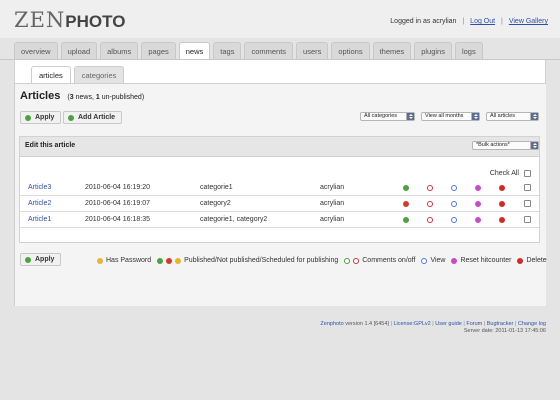 The height and width of the screenshot is (400, 560). Describe the element at coordinates (40, 96) in the screenshot. I see `page-title-text: Articles` at that location.